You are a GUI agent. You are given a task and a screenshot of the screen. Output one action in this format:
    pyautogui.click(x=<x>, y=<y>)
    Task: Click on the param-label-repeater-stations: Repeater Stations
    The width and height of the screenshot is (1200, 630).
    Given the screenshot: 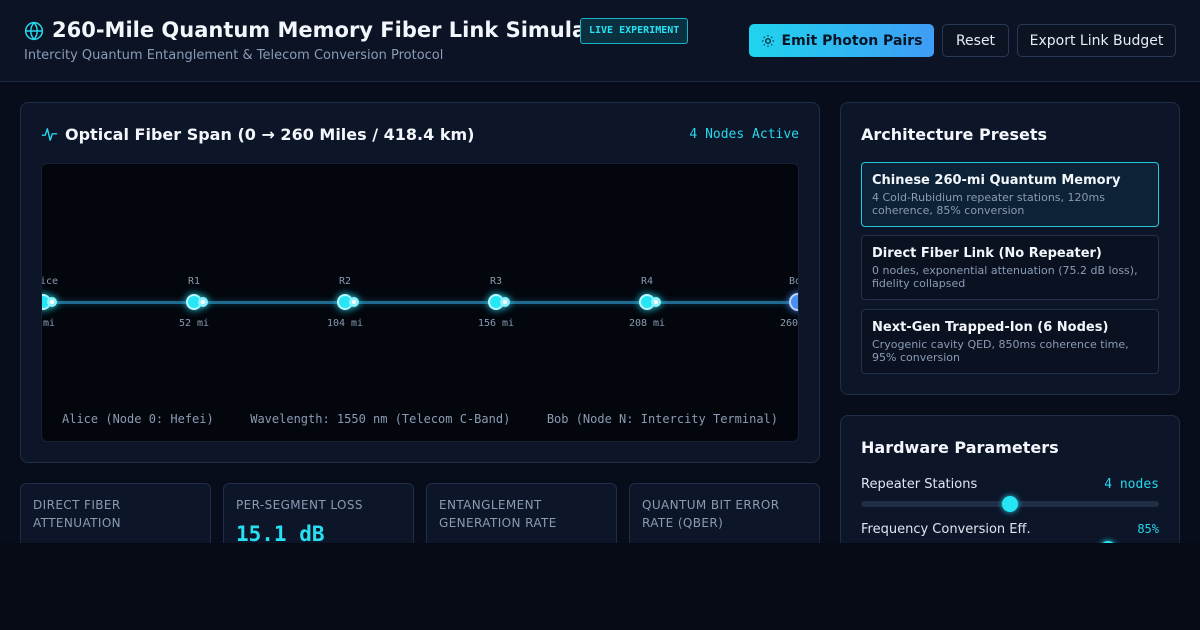 What is the action you would take?
    pyautogui.click(x=919, y=484)
    